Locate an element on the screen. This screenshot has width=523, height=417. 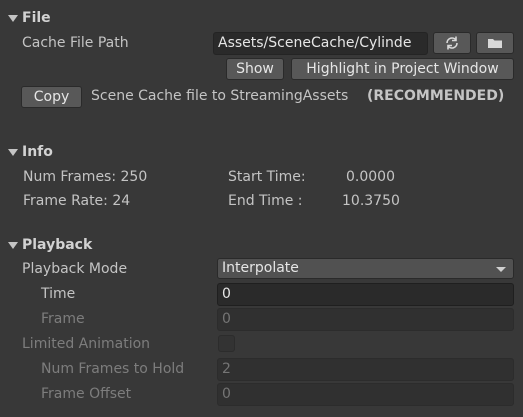
playback-mode-dropdown: Interpolate is located at coordinates (365, 268).